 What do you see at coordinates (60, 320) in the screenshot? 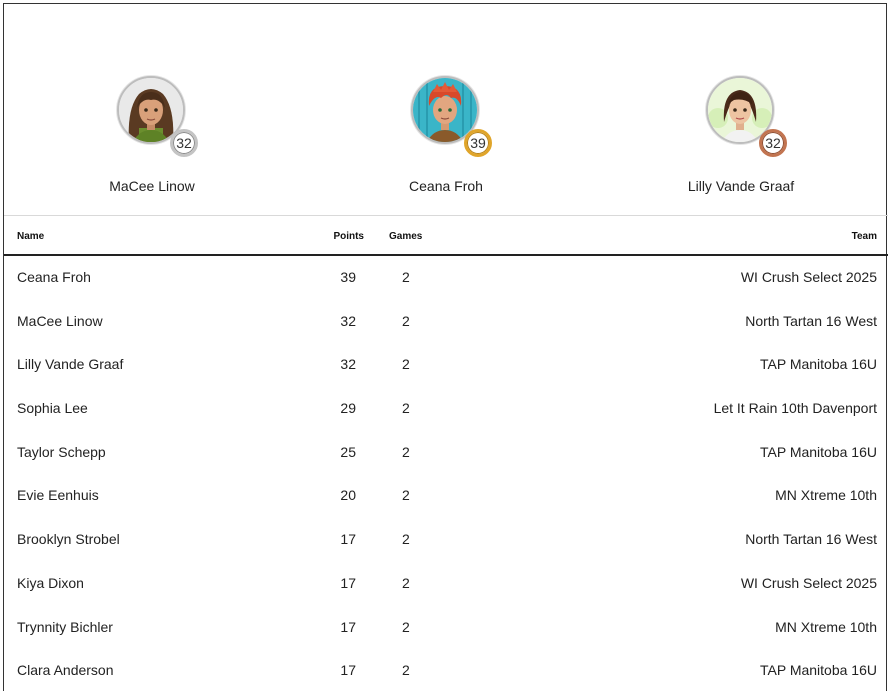
I see `cell-name: MaCee Linow` at bounding box center [60, 320].